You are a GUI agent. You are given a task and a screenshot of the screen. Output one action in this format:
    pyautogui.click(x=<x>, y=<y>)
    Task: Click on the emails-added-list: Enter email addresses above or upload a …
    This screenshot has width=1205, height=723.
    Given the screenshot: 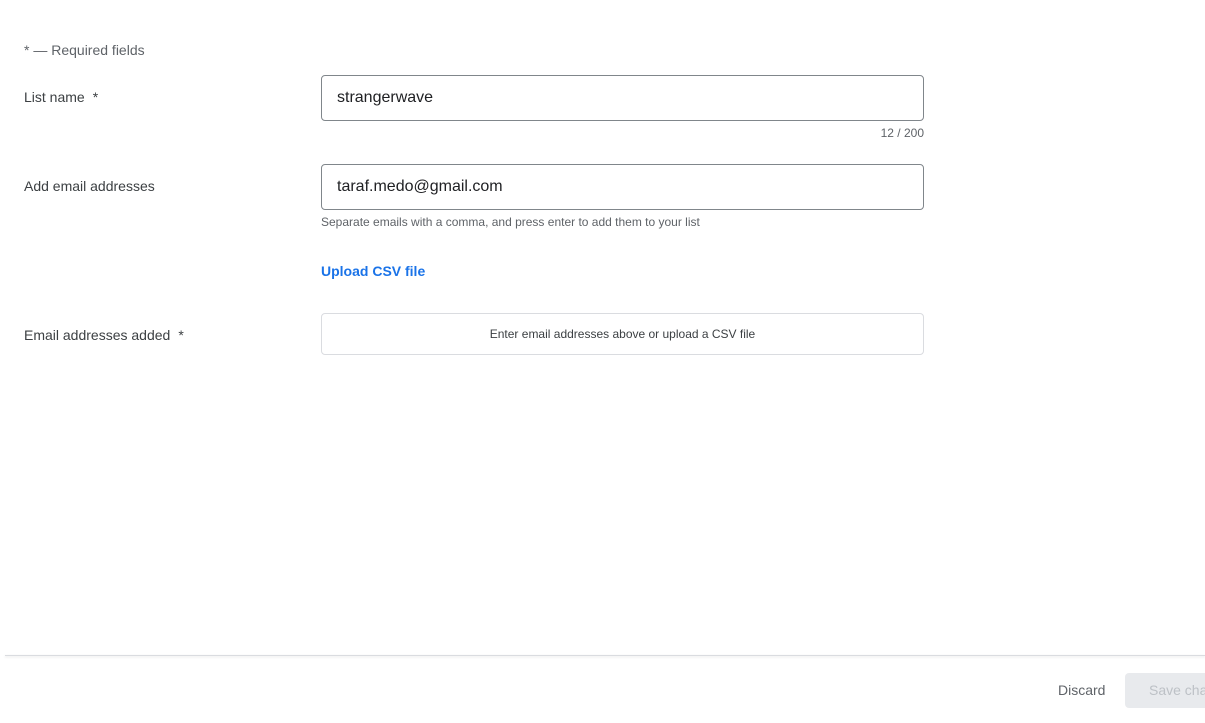 What is the action you would take?
    pyautogui.click(x=622, y=334)
    